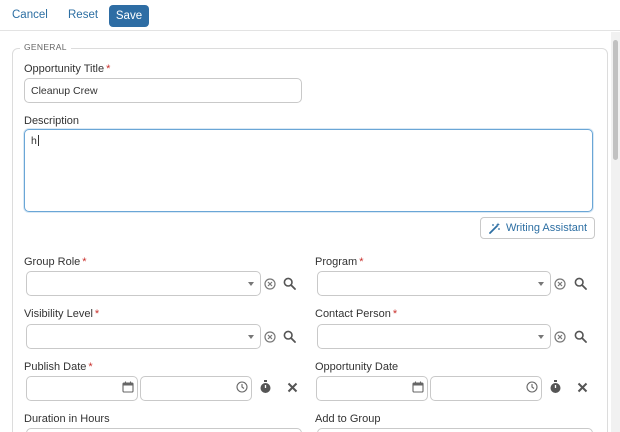 The image size is (620, 432). What do you see at coordinates (52, 262) in the screenshot?
I see `group-role-label-text: Group Role` at bounding box center [52, 262].